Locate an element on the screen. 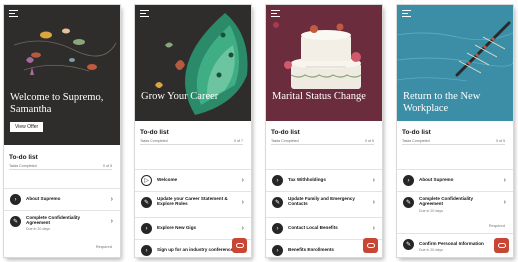  play-icon: ▷ is located at coordinates (146, 180).